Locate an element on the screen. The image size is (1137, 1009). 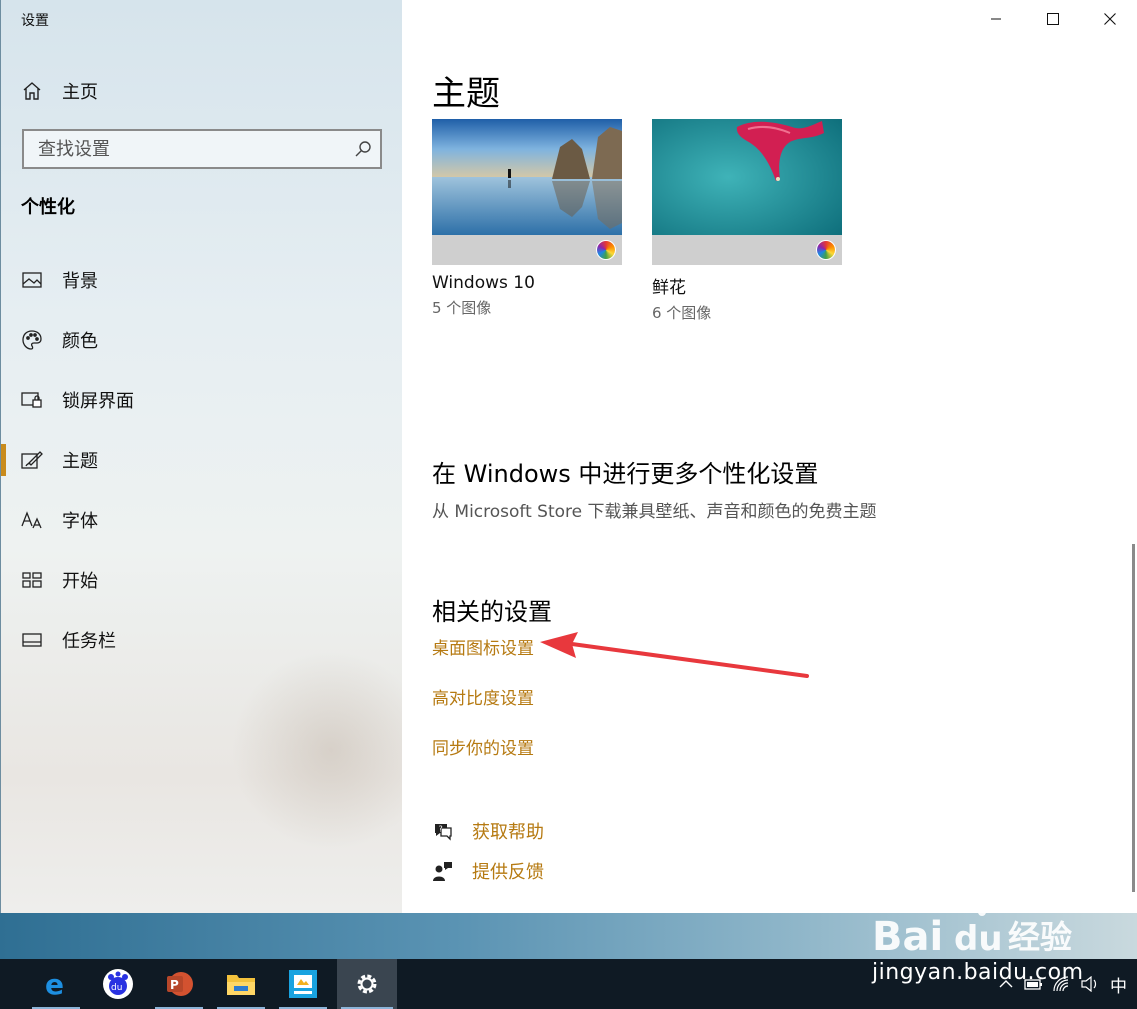
taskbar-settings is located at coordinates (367, 984).